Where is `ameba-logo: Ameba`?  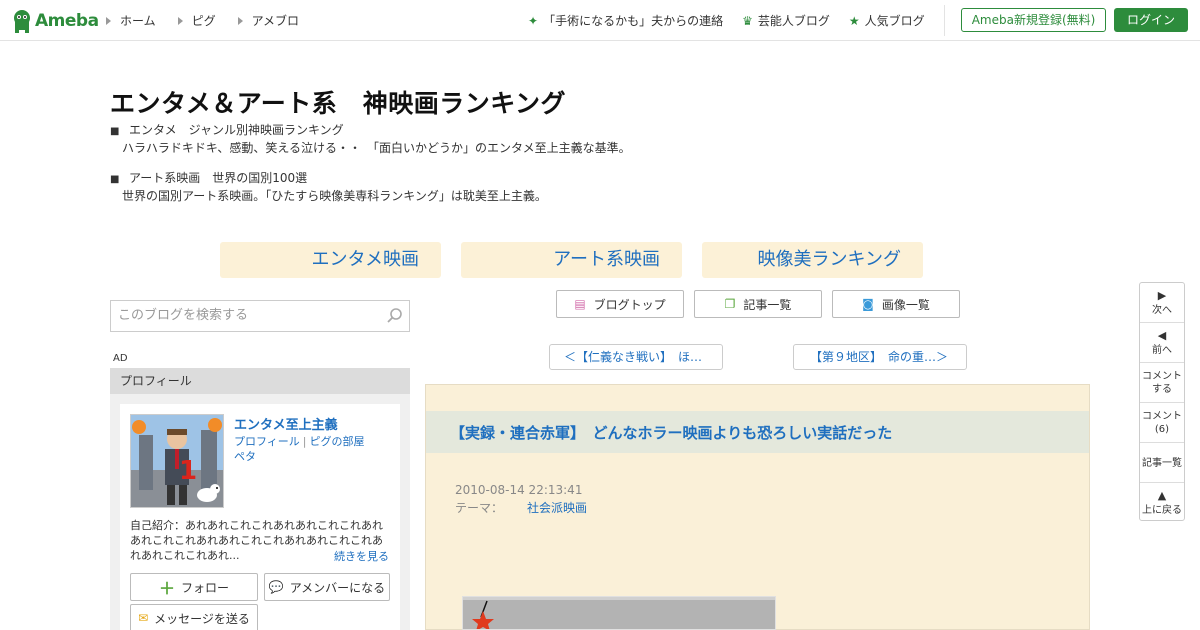 ameba-logo: Ameba is located at coordinates (55, 21).